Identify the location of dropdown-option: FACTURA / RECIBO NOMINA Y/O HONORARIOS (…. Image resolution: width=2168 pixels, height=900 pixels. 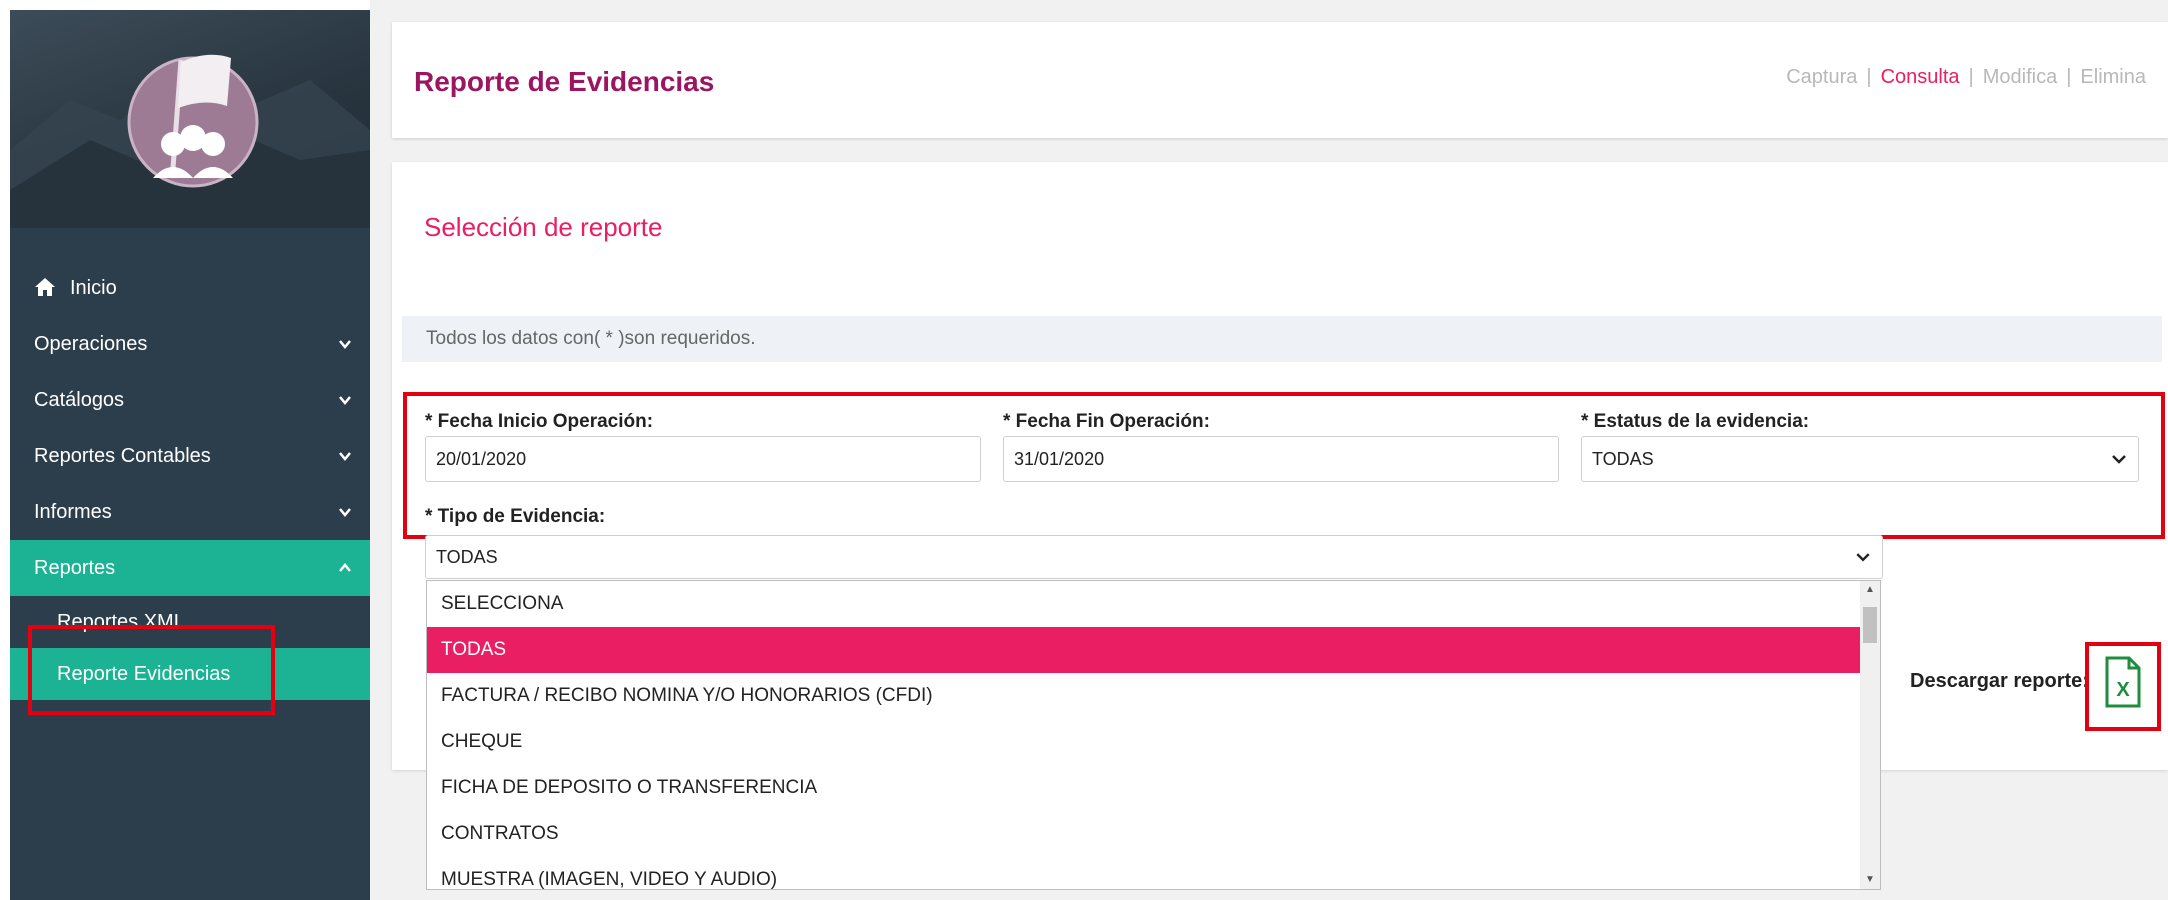
(1144, 696).